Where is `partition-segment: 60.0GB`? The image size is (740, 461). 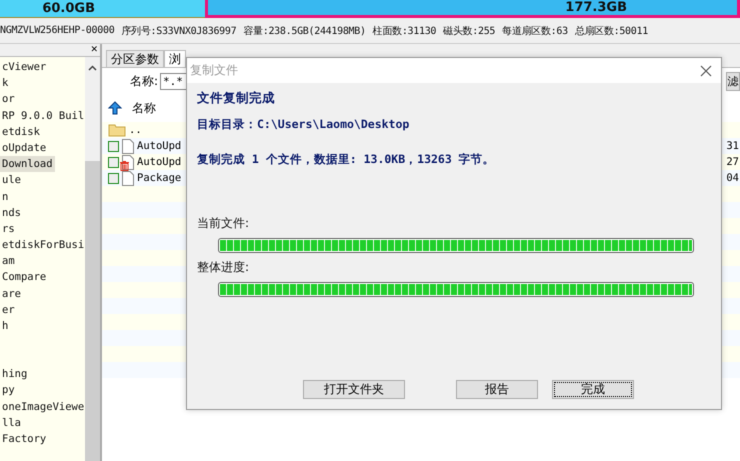 partition-segment: 60.0GB is located at coordinates (102, 9).